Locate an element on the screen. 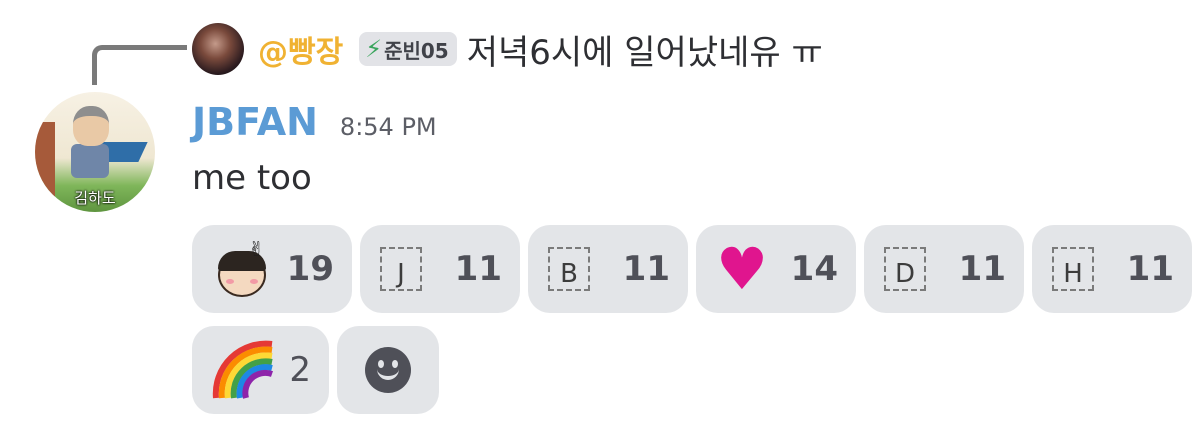 The width and height of the screenshot is (1200, 443). letter-d-icon: D is located at coordinates (905, 269).